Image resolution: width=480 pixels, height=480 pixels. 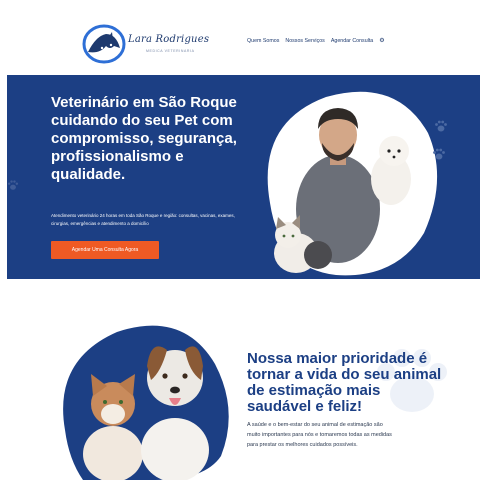 I want to click on dog-and-cat-image, so click(x=146, y=402).